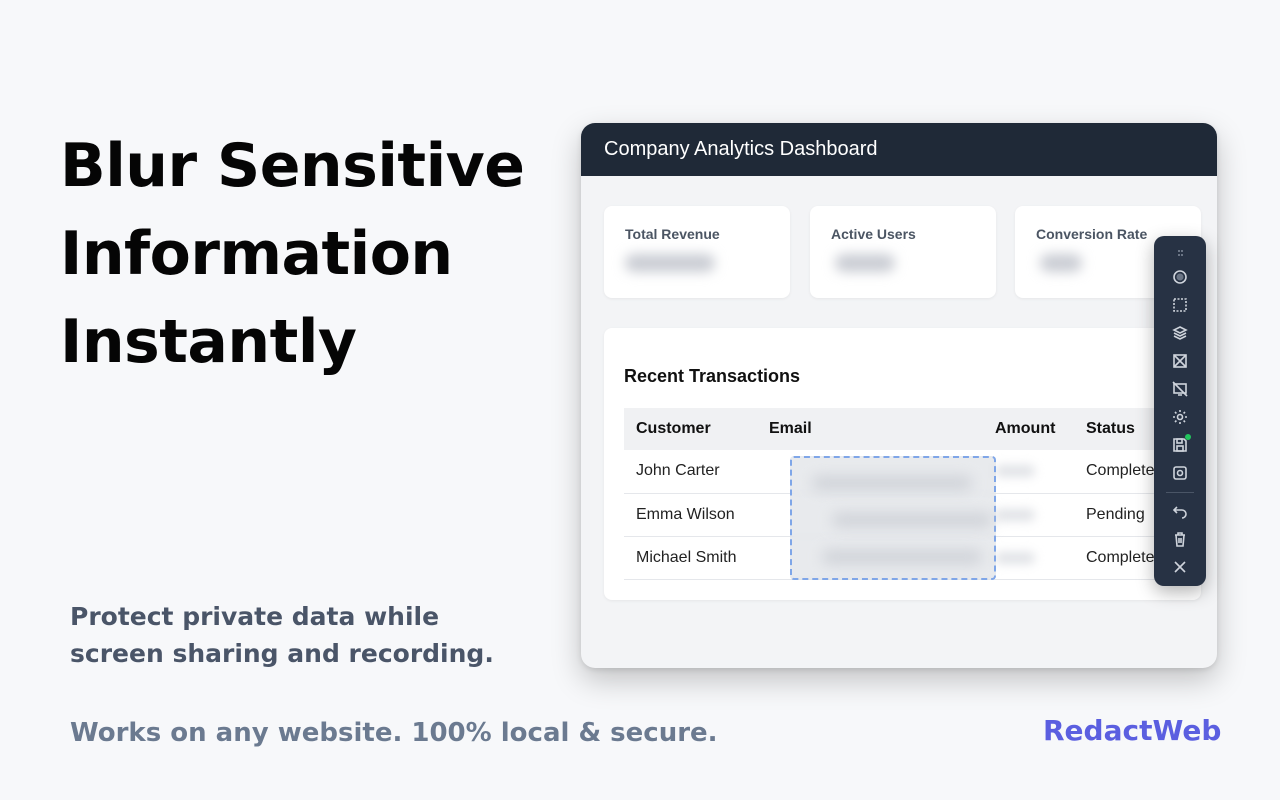  Describe the element at coordinates (292, 166) in the screenshot. I see `headline-line-1: Blur Sensitive` at that location.